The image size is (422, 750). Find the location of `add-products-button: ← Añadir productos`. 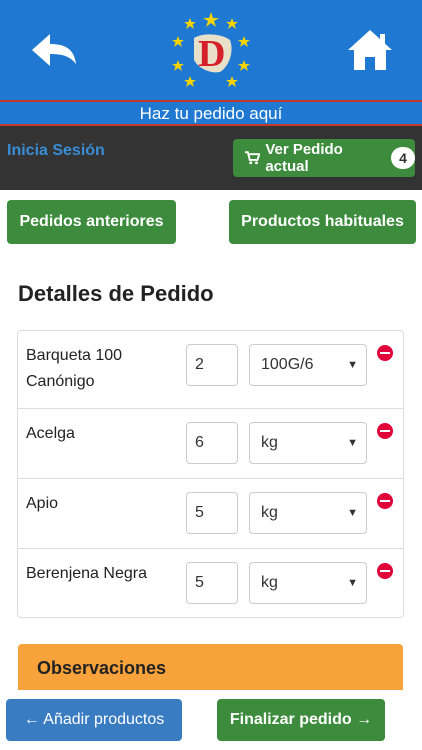

add-products-button: ← Añadir productos is located at coordinates (94, 720).